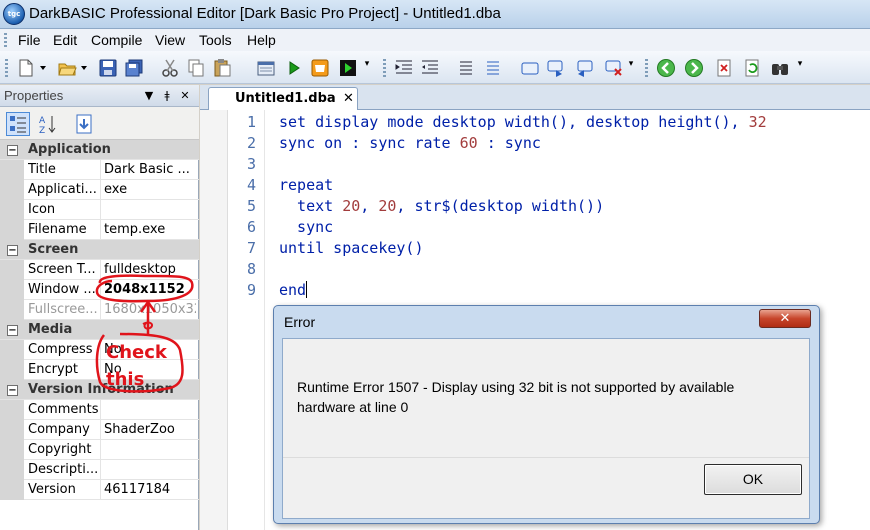 The height and width of the screenshot is (530, 870). What do you see at coordinates (306, 227) in the screenshot?
I see `code-line: sync` at bounding box center [306, 227].